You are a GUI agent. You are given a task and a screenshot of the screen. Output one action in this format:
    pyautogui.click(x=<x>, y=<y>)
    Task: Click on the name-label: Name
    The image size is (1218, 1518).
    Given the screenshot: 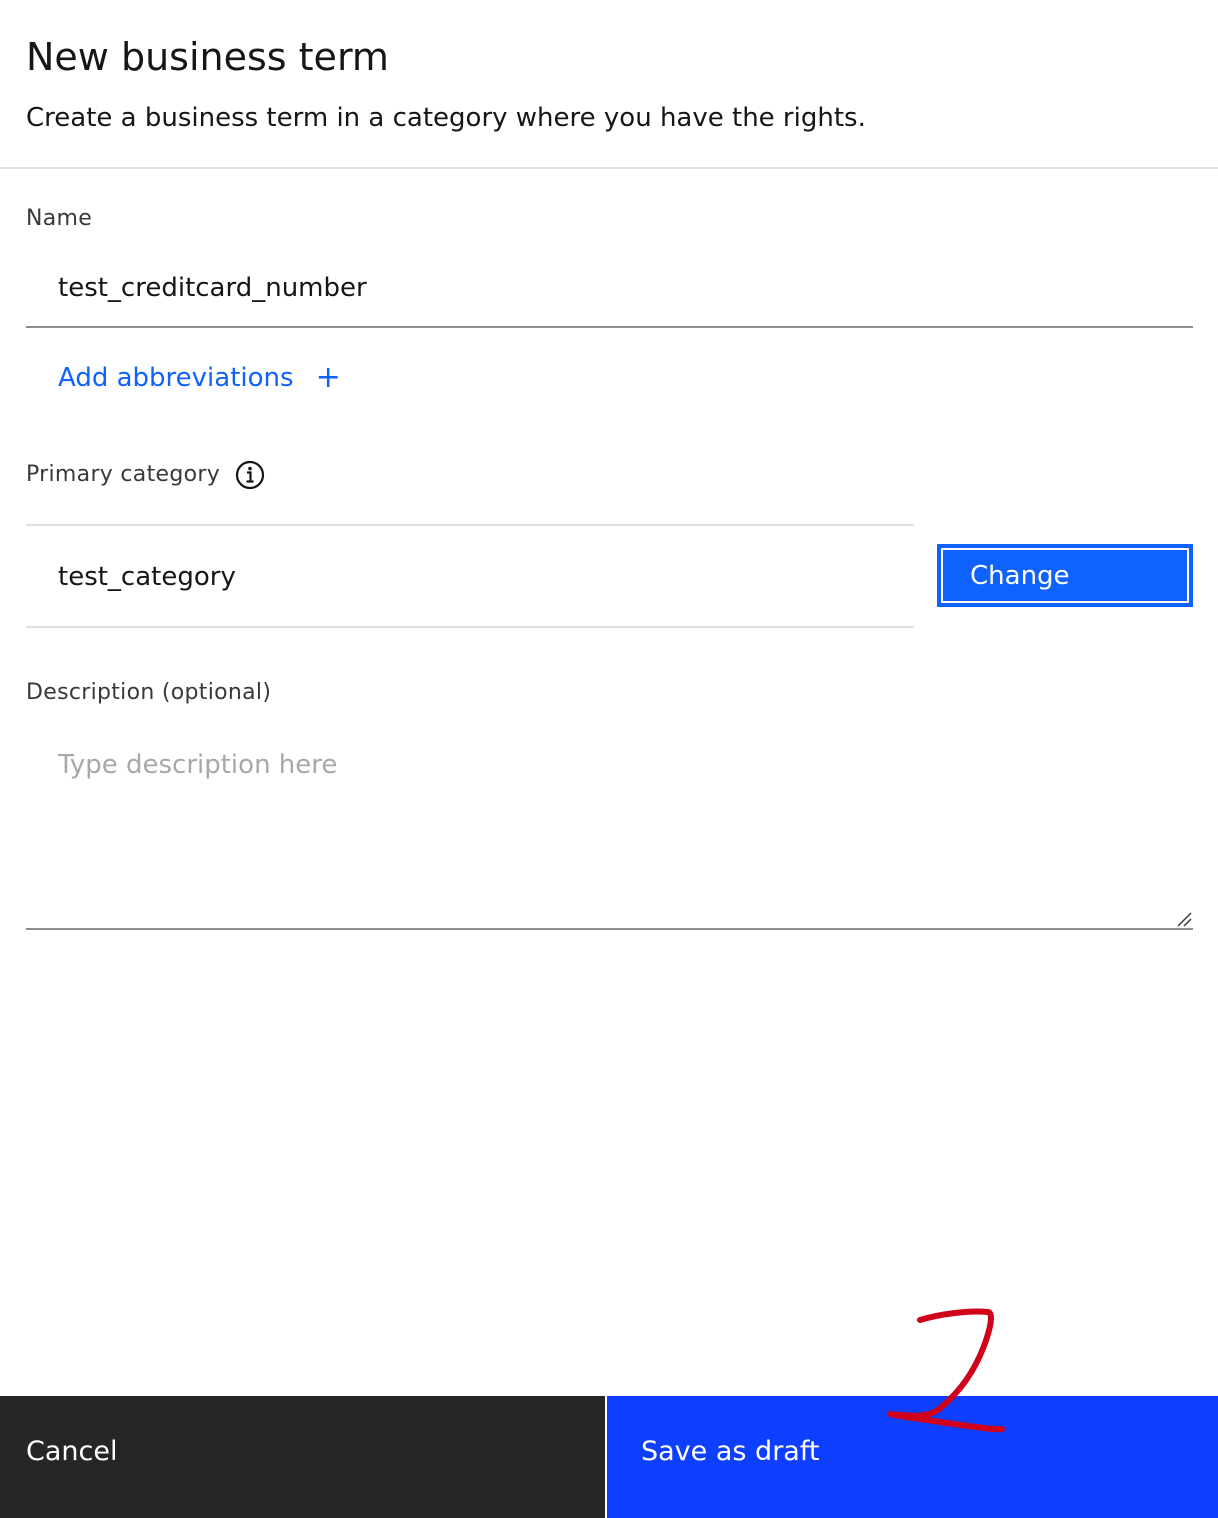 What is the action you would take?
    pyautogui.click(x=59, y=218)
    